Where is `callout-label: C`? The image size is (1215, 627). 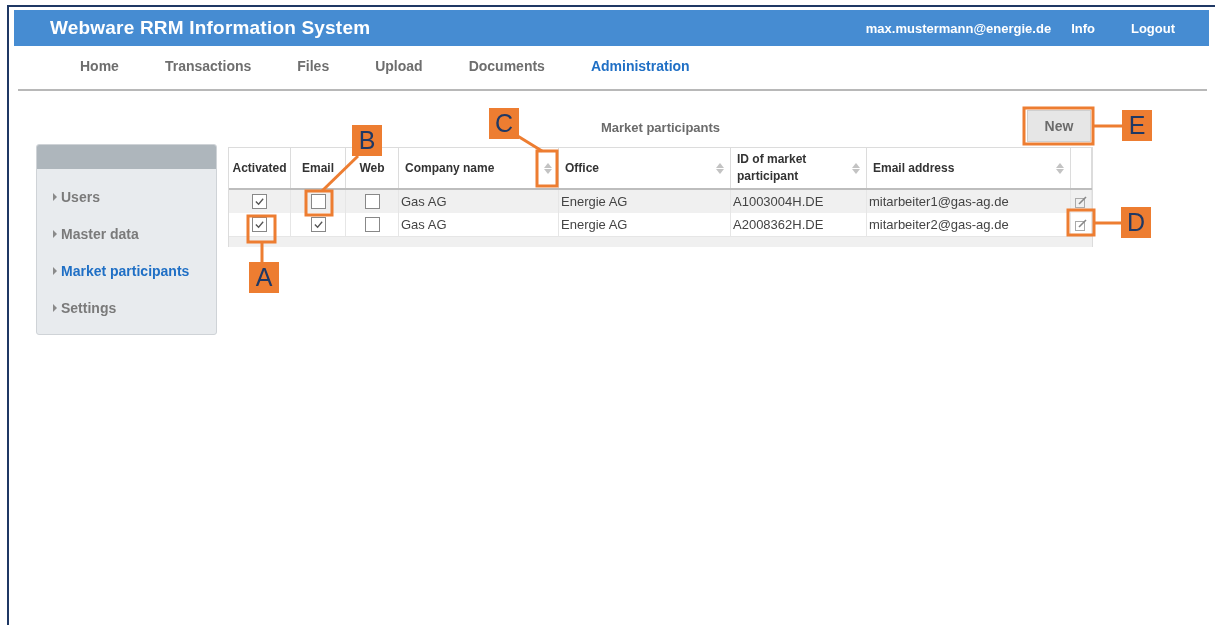
callout-label: C is located at coordinates (504, 123).